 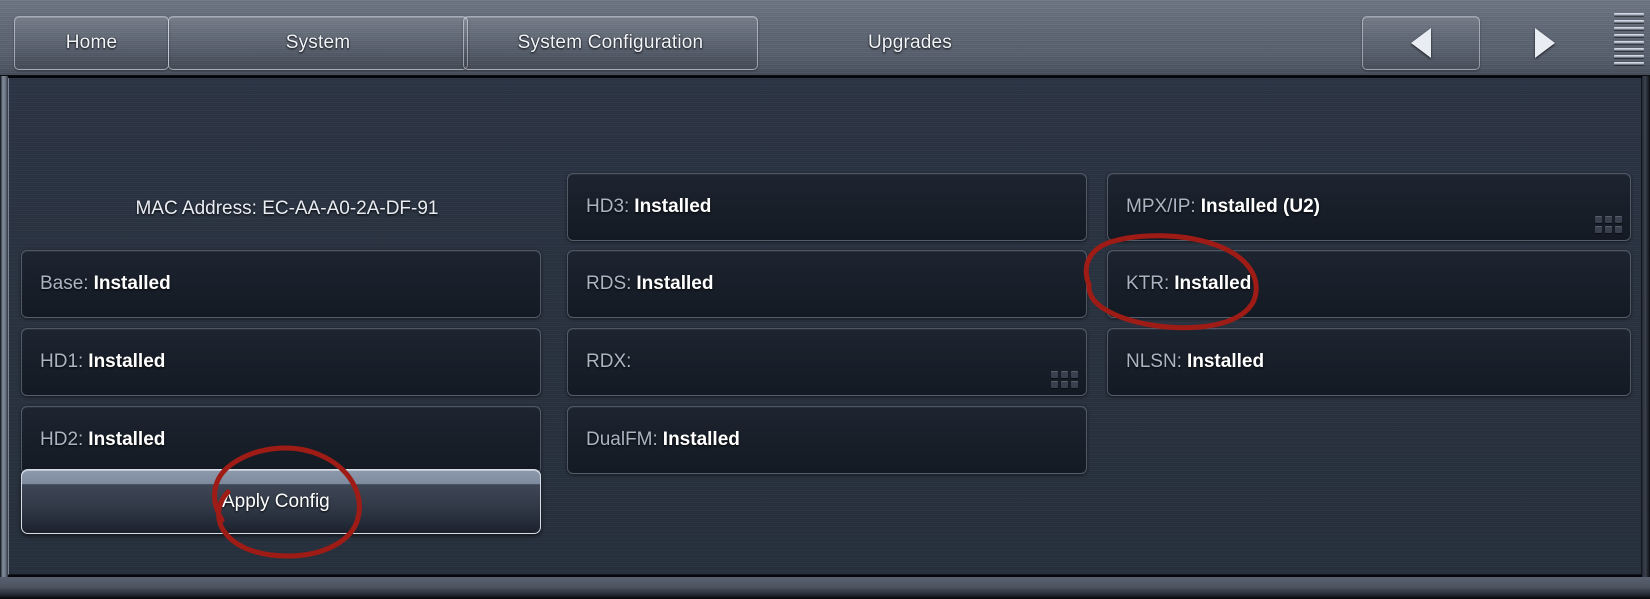 I want to click on nav-next-button, so click(x=1545, y=43).